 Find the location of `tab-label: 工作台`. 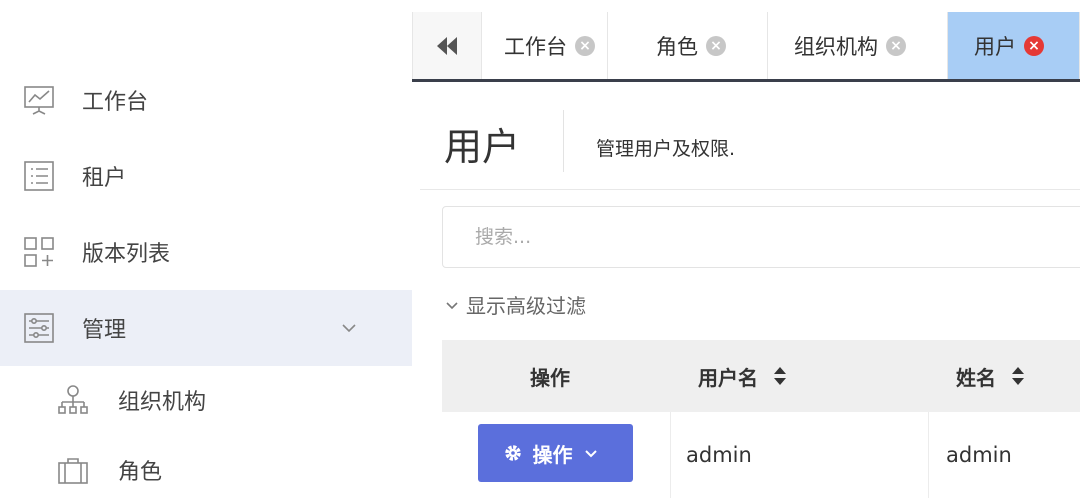

tab-label: 工作台 is located at coordinates (535, 46).